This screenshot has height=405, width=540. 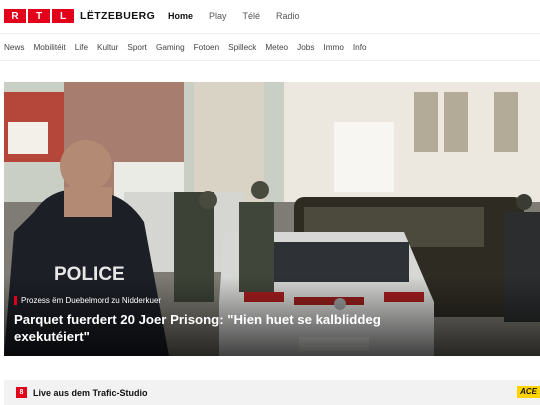 What do you see at coordinates (118, 16) in the screenshot?
I see `logo-wordmark: LËTZEBUERG` at bounding box center [118, 16].